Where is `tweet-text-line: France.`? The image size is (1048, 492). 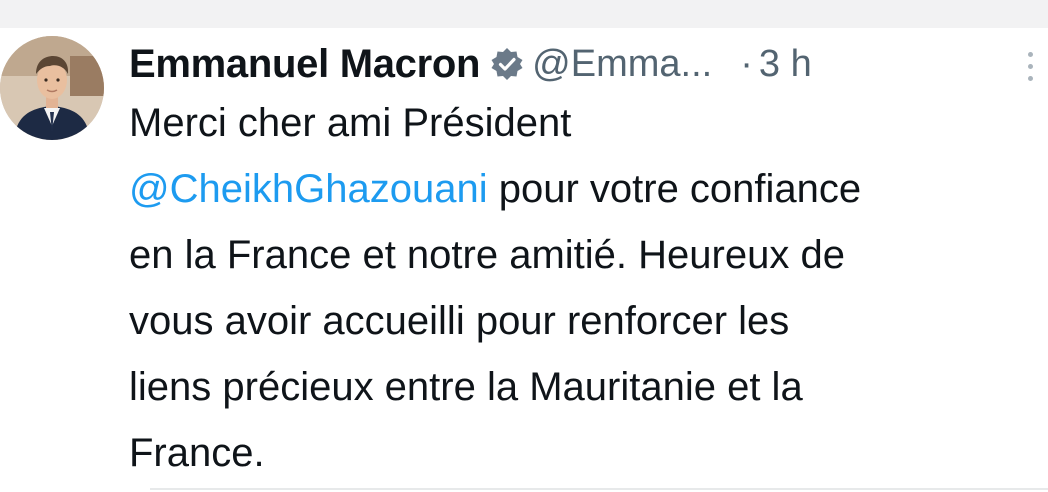 tweet-text-line: France. is located at coordinates (197, 453).